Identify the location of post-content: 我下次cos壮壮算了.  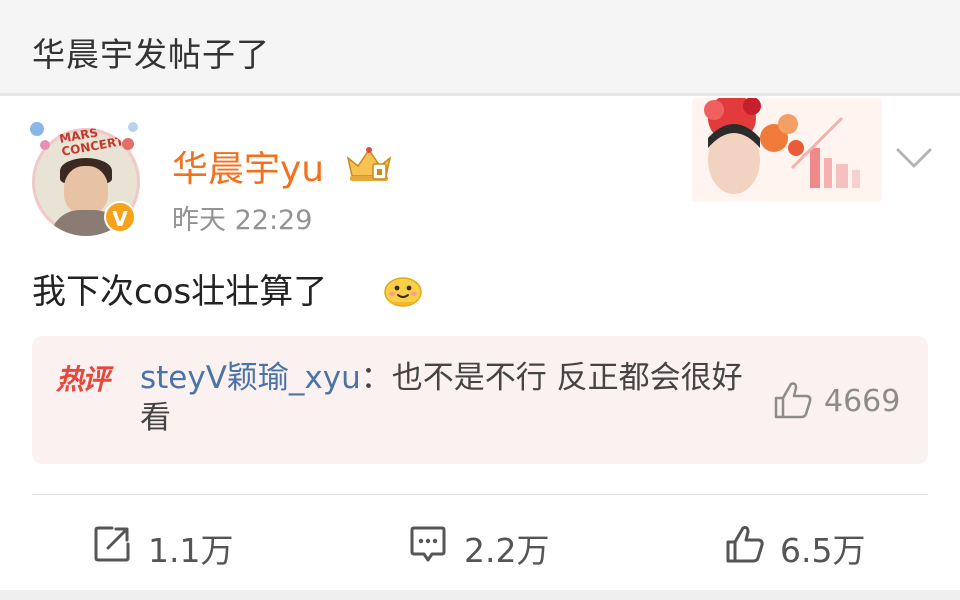
(180, 292).